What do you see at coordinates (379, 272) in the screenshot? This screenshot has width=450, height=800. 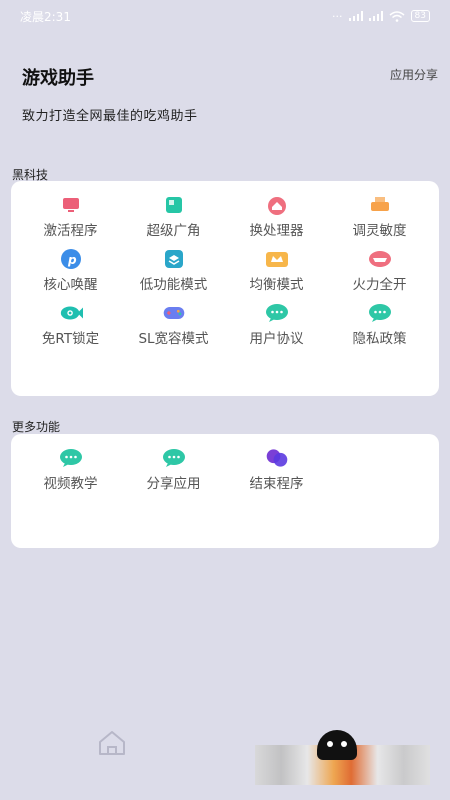 I see `feature-item: 火力全开` at bounding box center [379, 272].